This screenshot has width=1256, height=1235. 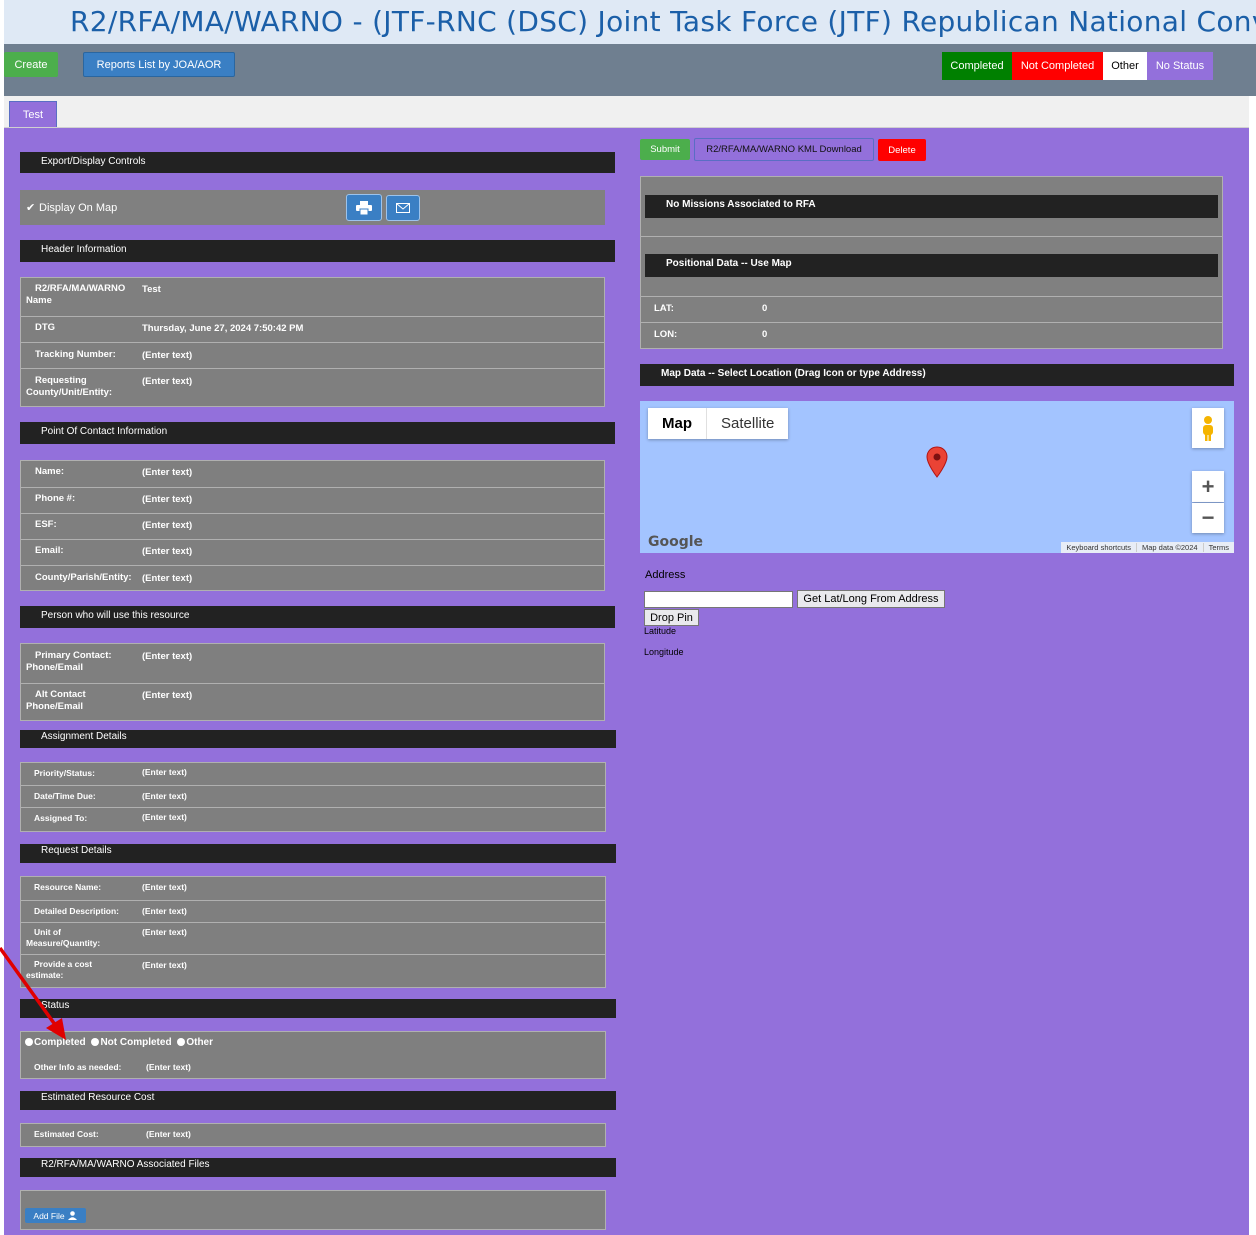 What do you see at coordinates (313, 888) in the screenshot?
I see `request-row: Resource Name: (Enter text)` at bounding box center [313, 888].